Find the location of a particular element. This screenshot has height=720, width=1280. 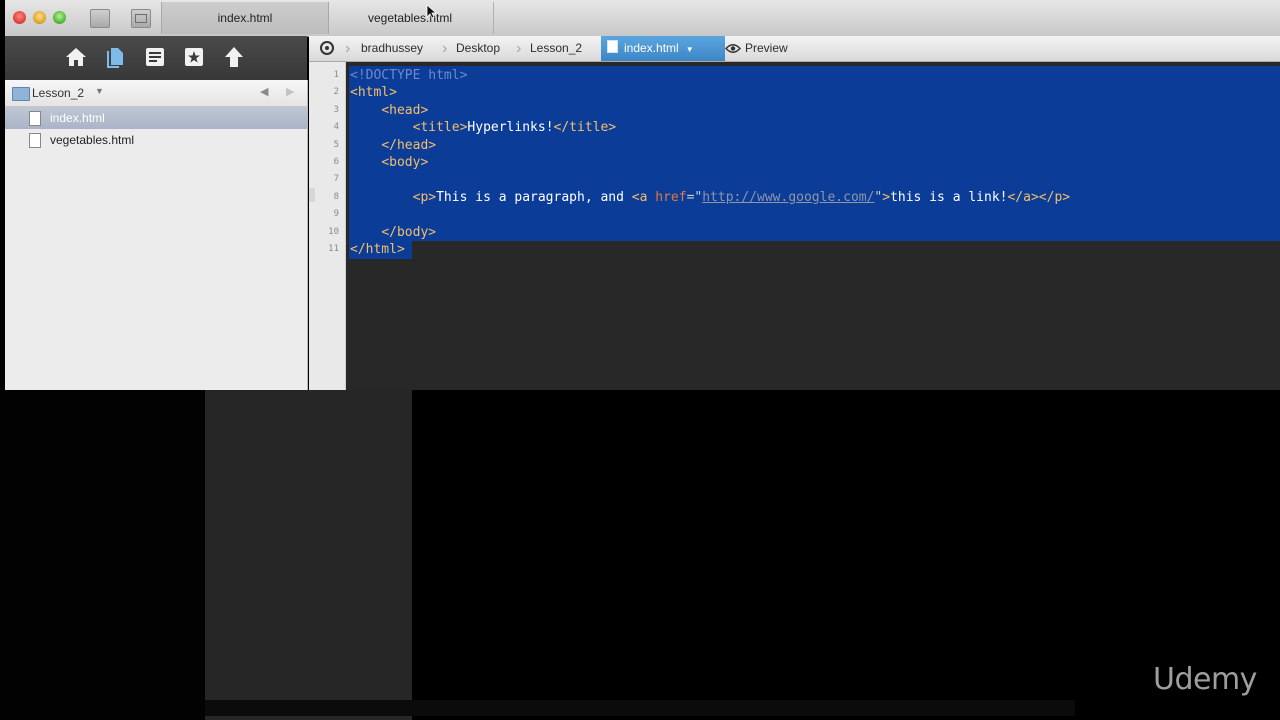

file-label: vegetables.html is located at coordinates (92, 140).